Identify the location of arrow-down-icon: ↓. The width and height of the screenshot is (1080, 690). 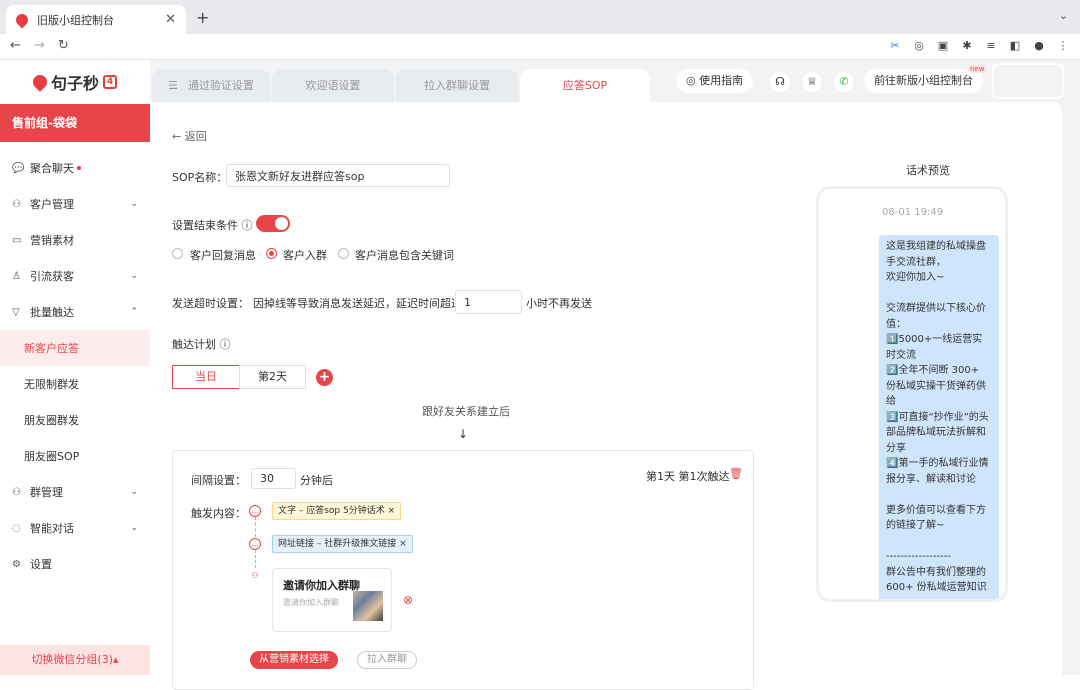
(463, 434).